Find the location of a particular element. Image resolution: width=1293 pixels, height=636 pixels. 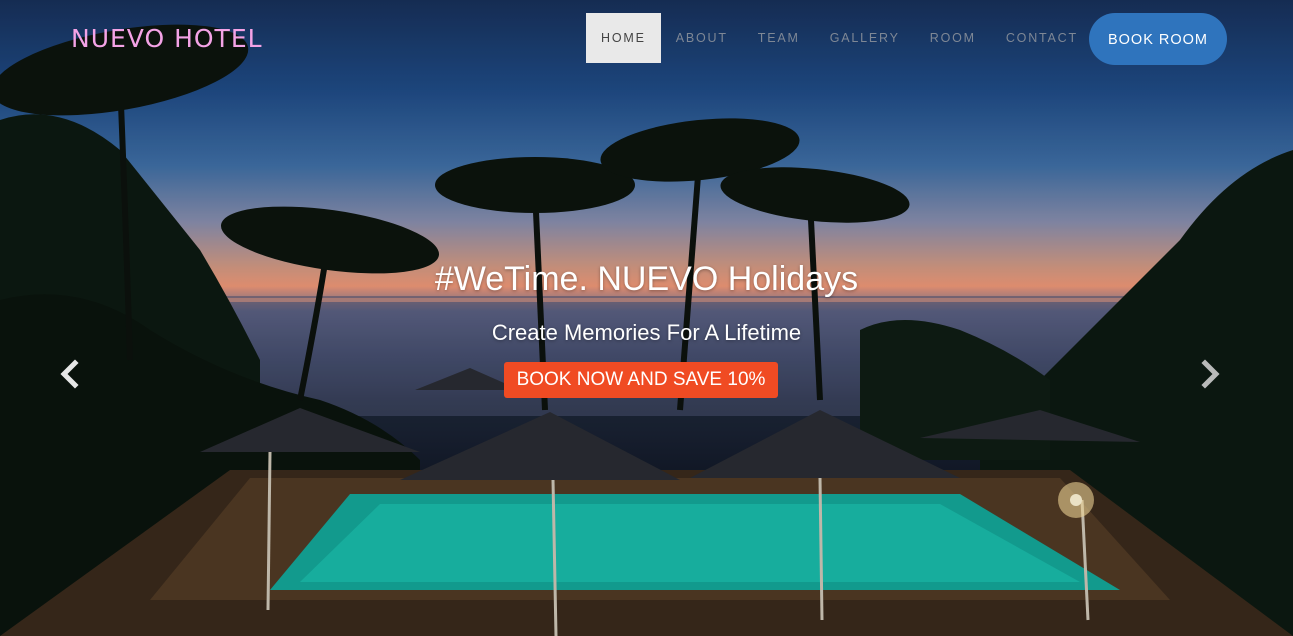

chevron-right-icon is located at coordinates (1210, 374).